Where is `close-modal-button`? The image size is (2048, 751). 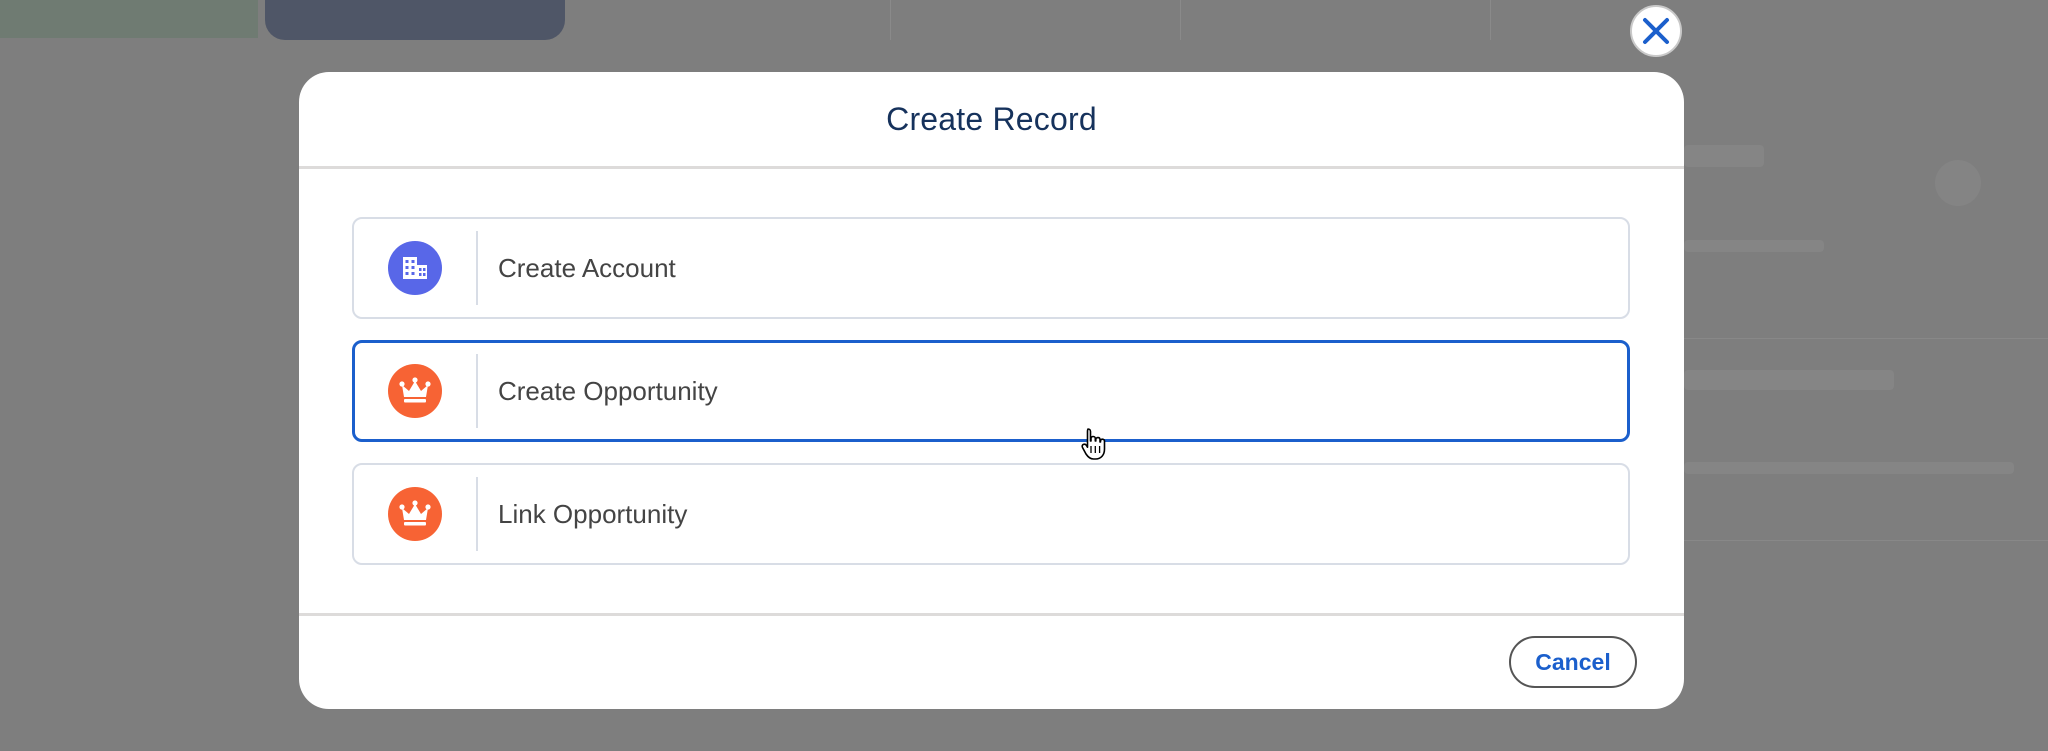 close-modal-button is located at coordinates (1656, 31).